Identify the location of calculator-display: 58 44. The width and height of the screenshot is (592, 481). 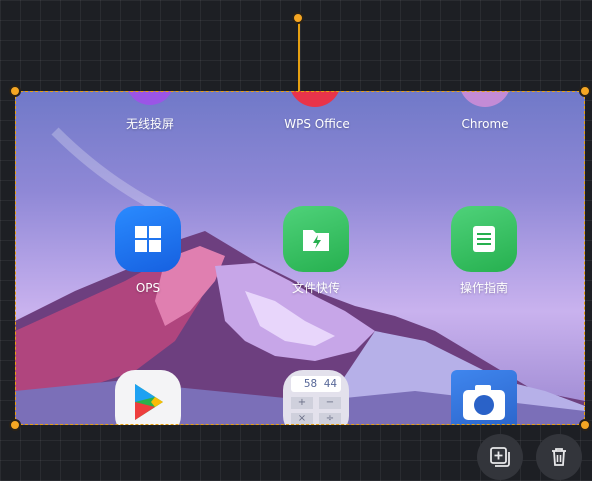
(316, 384).